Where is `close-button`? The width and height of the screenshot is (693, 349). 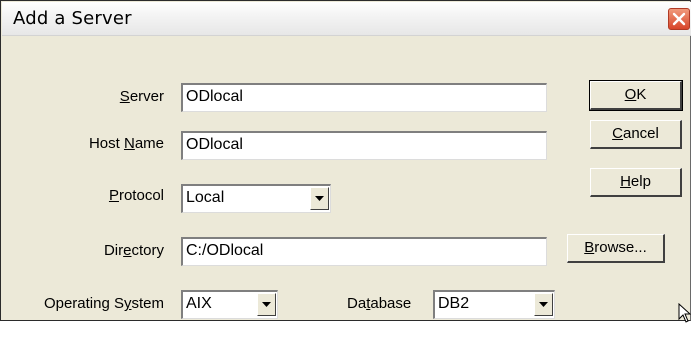
close-button is located at coordinates (679, 19).